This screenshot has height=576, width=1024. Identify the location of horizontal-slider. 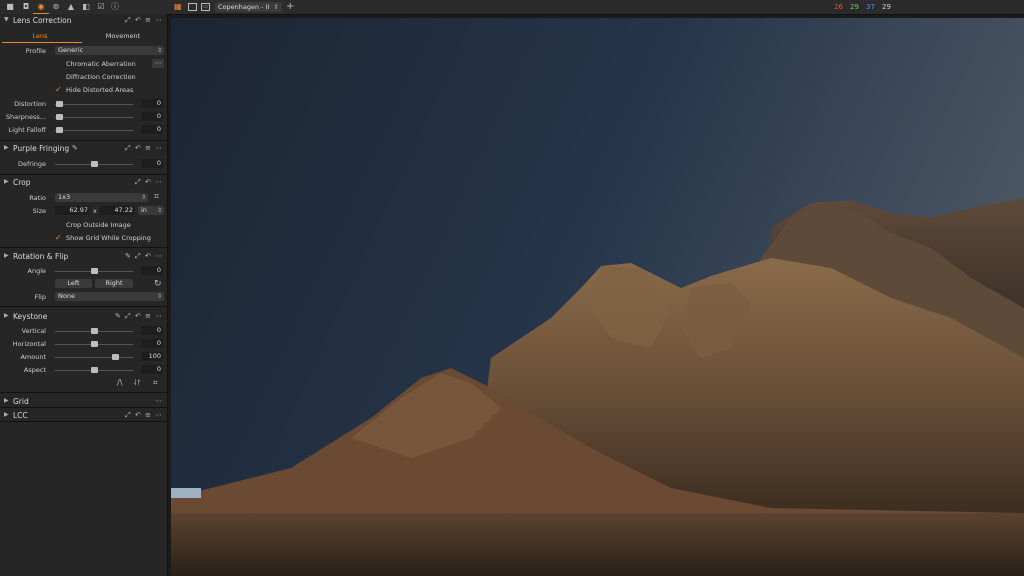
(94, 344).